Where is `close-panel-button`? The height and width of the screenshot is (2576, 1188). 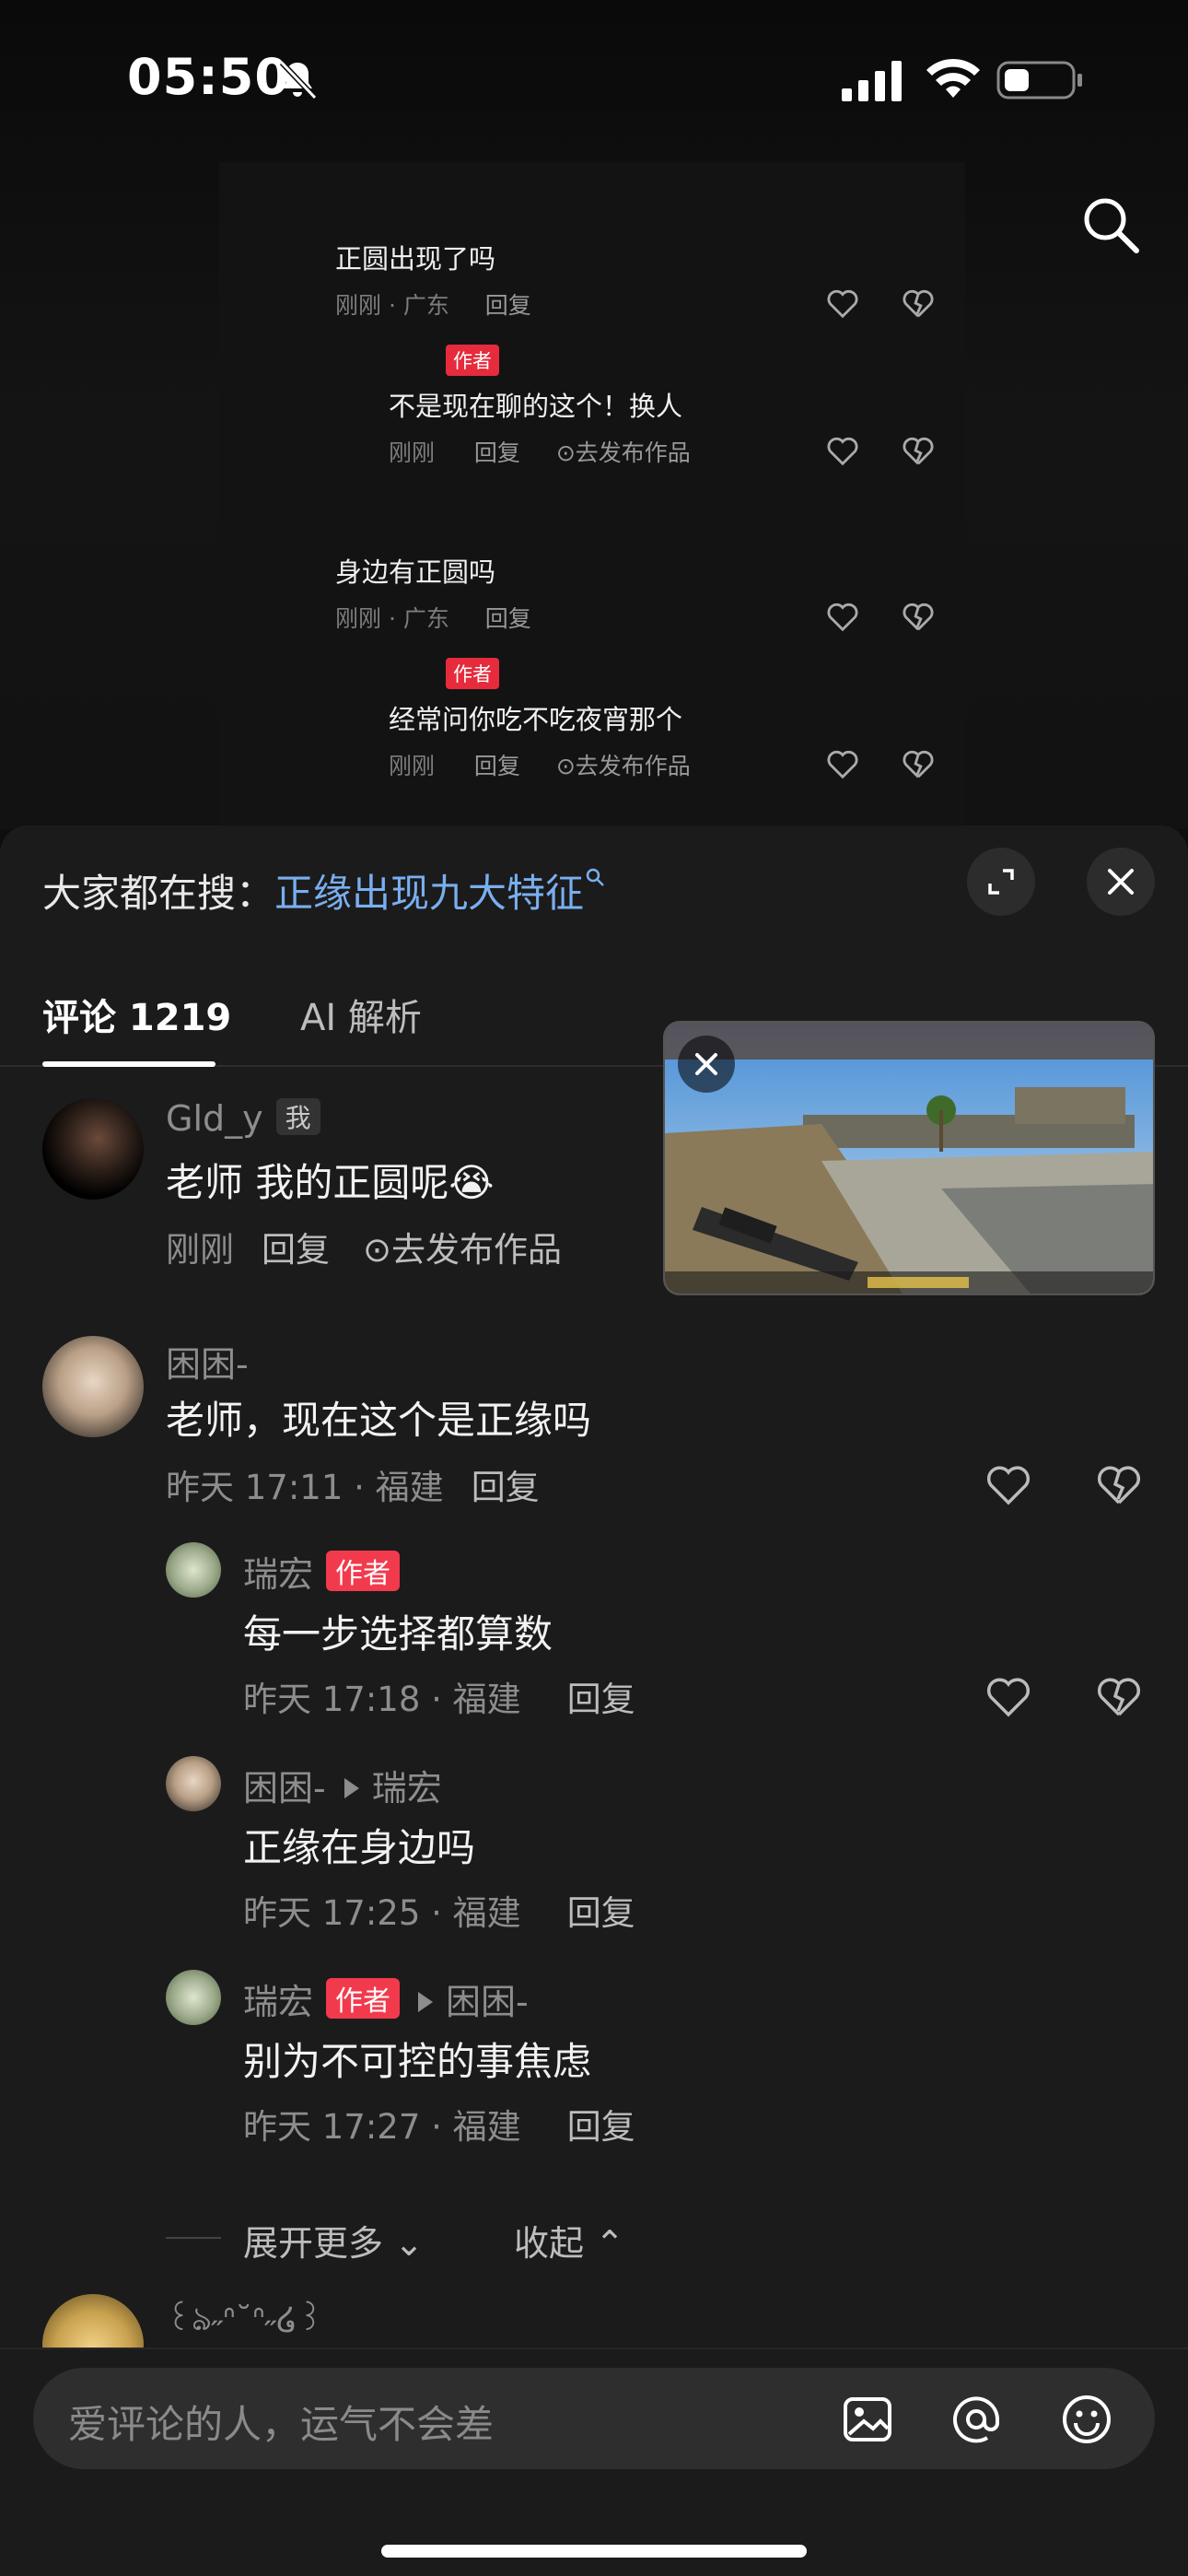
close-panel-button is located at coordinates (1121, 882).